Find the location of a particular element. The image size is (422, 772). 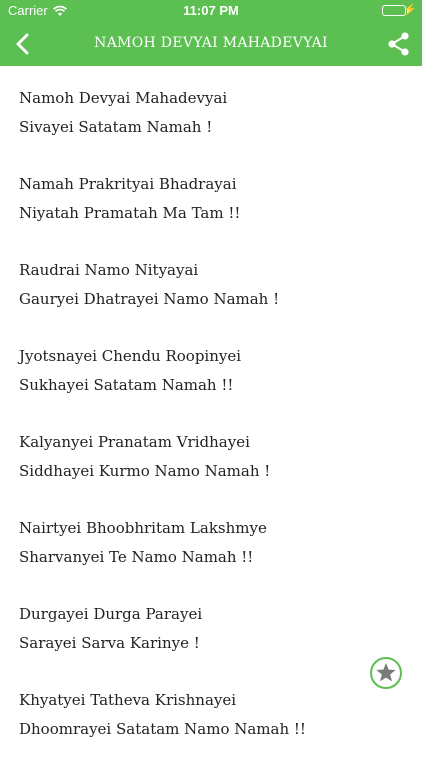

charging-icon: ⚡ is located at coordinates (410, 10).